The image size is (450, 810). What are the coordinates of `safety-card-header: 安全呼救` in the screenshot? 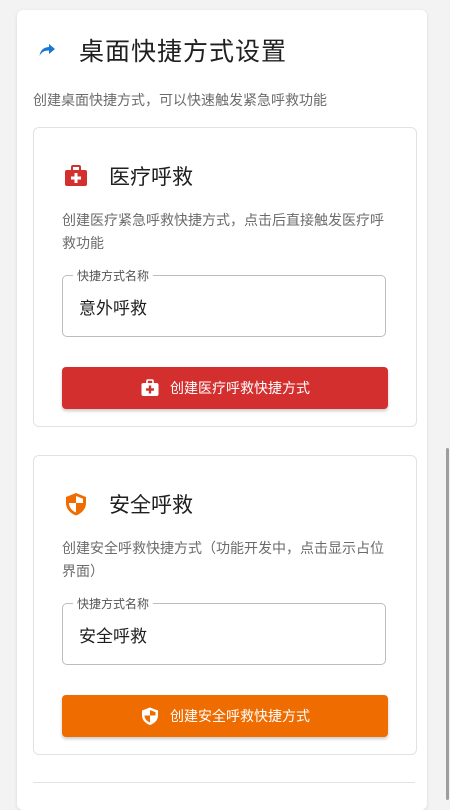 It's located at (127, 504).